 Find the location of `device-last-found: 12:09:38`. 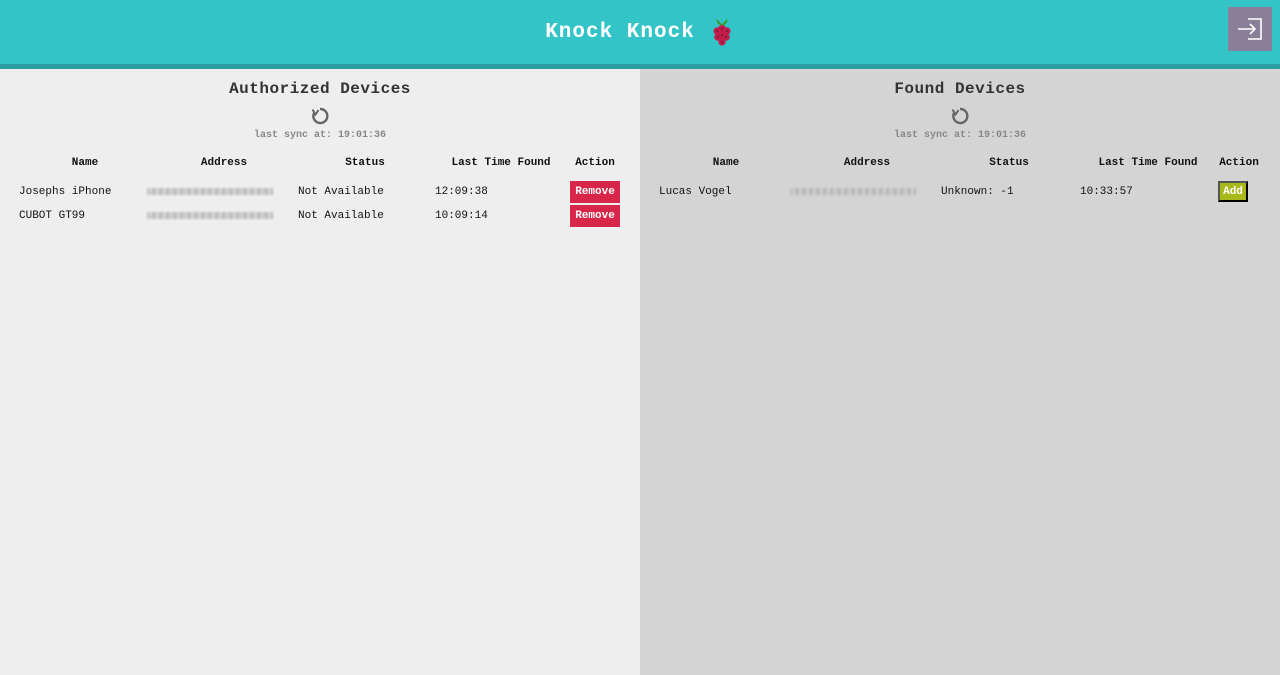

device-last-found: 12:09:38 is located at coordinates (461, 192).